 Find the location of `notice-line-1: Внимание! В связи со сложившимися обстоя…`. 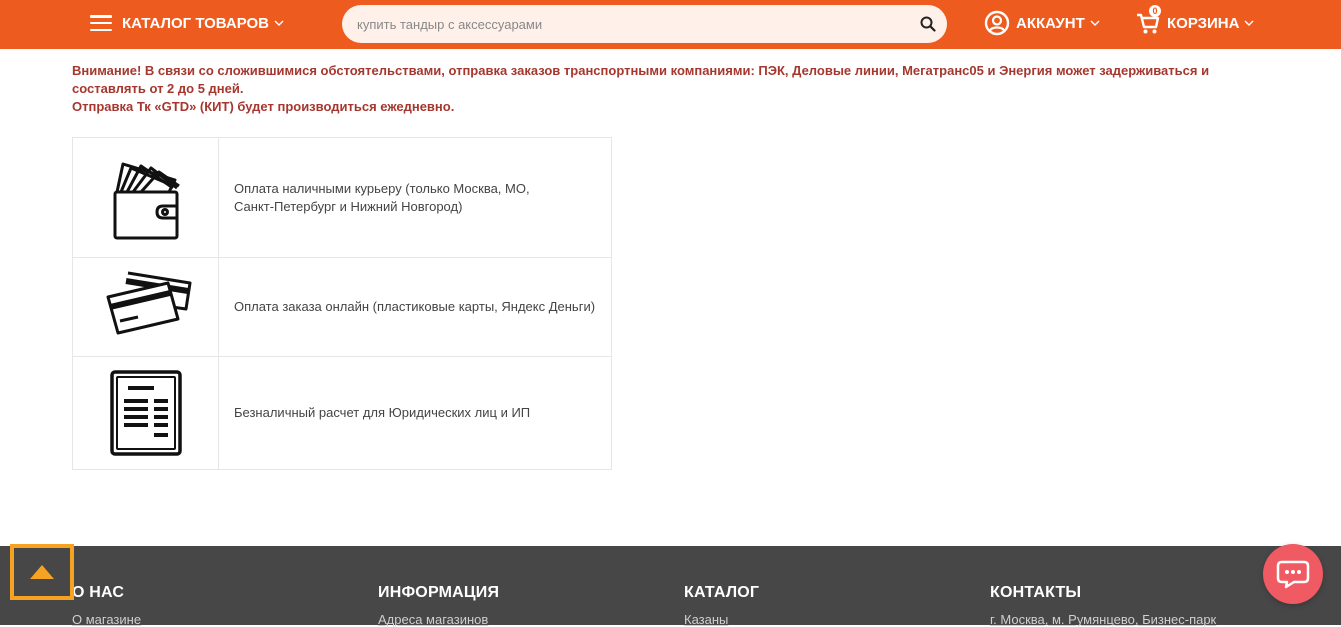

notice-line-1: Внимание! В связи со сложившимися обстоя… is located at coordinates (641, 79).